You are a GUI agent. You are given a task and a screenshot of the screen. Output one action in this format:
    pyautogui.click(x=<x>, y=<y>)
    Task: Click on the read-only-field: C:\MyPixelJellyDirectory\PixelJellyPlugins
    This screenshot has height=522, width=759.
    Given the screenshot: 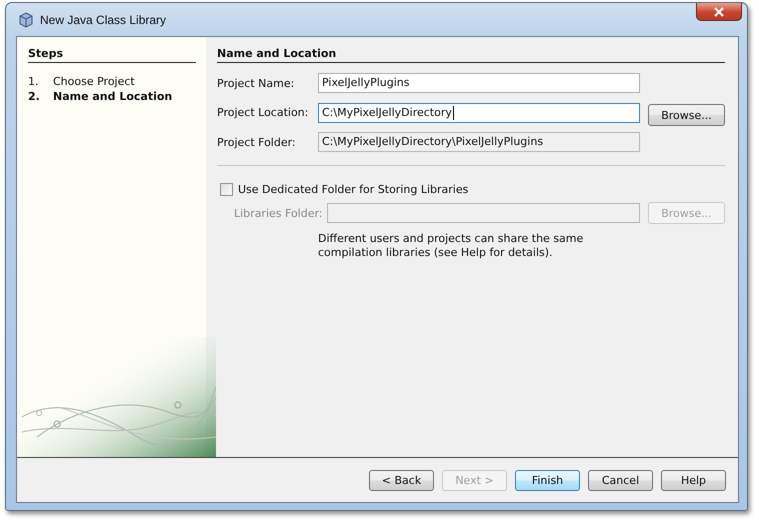 What is the action you would take?
    pyautogui.click(x=479, y=142)
    